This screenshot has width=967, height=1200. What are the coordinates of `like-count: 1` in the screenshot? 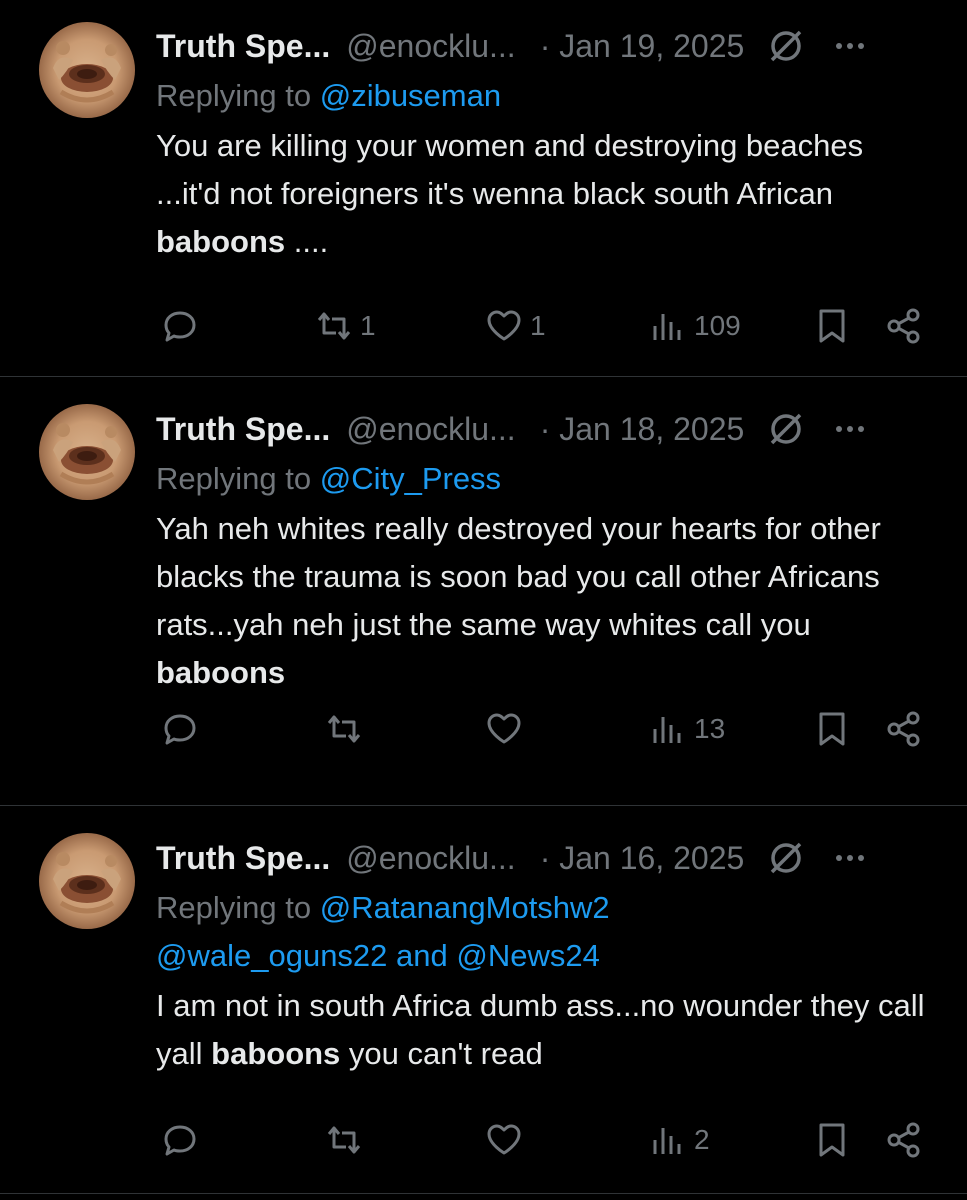 It's located at (538, 325).